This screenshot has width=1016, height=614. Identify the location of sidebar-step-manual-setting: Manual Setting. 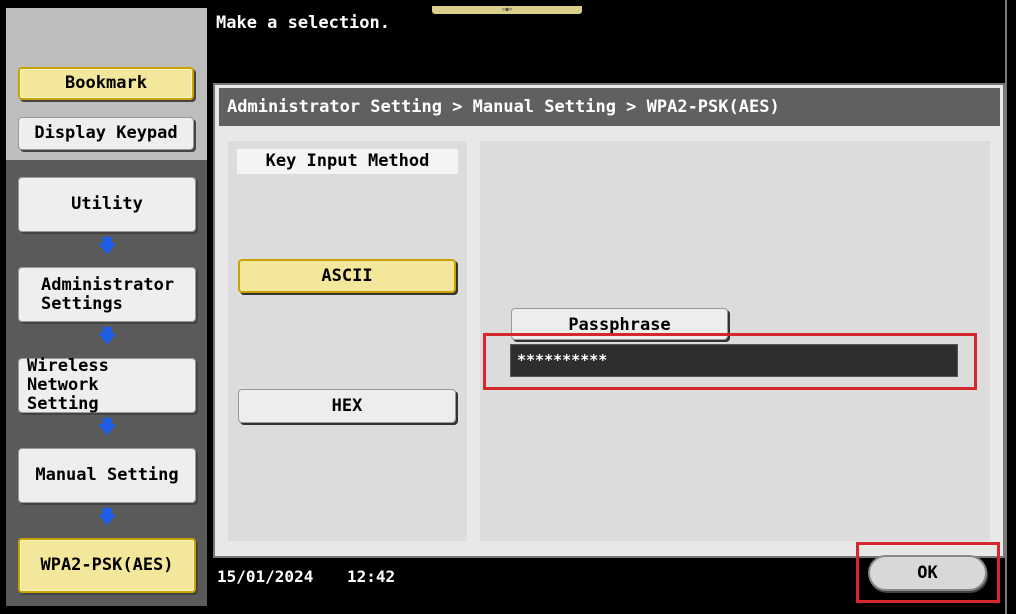
(107, 475).